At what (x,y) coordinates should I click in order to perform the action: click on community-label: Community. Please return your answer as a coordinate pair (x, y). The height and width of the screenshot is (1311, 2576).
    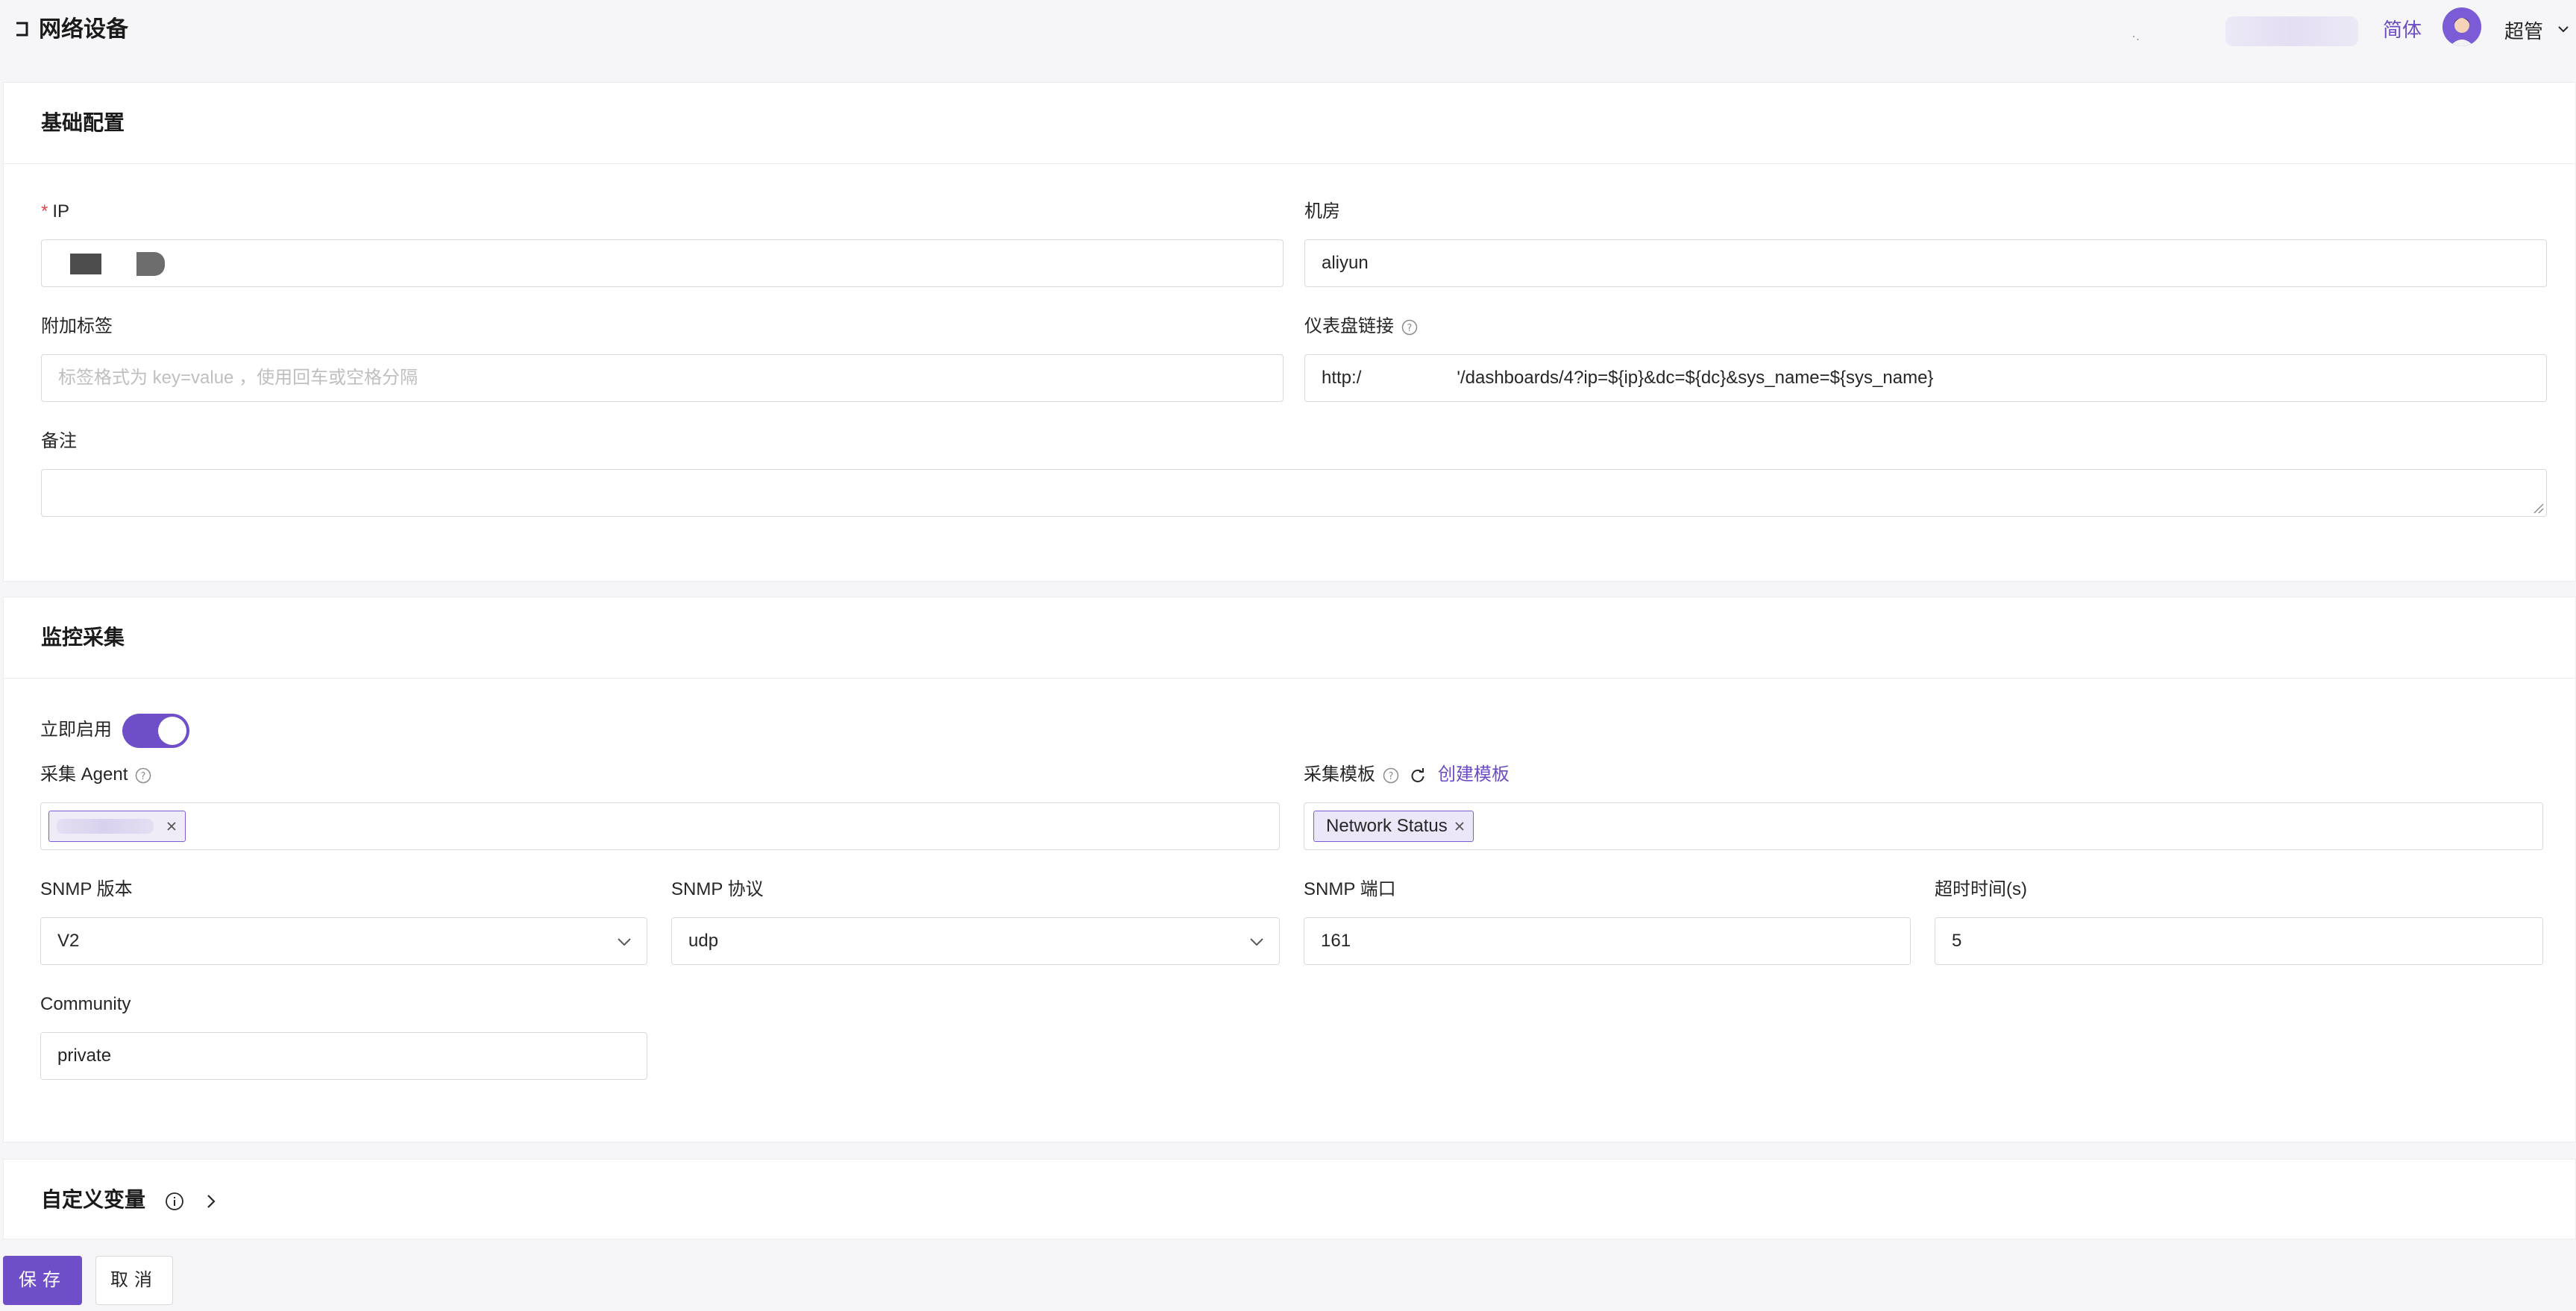
    Looking at the image, I should click on (85, 1004).